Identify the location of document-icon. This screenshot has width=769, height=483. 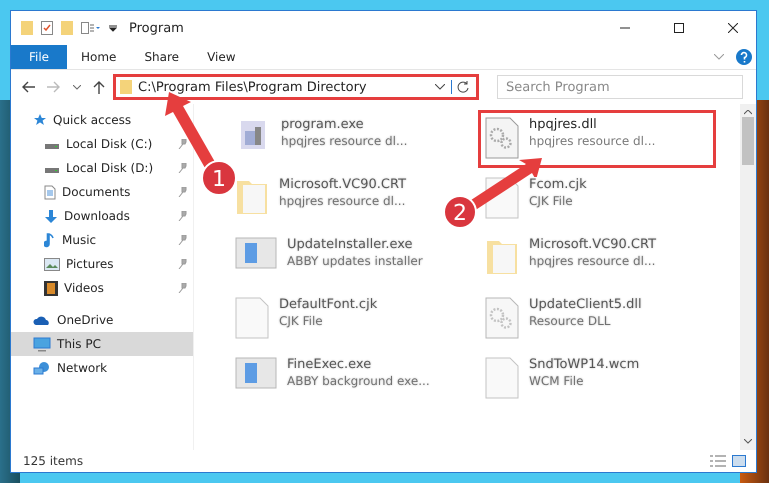
(50, 192).